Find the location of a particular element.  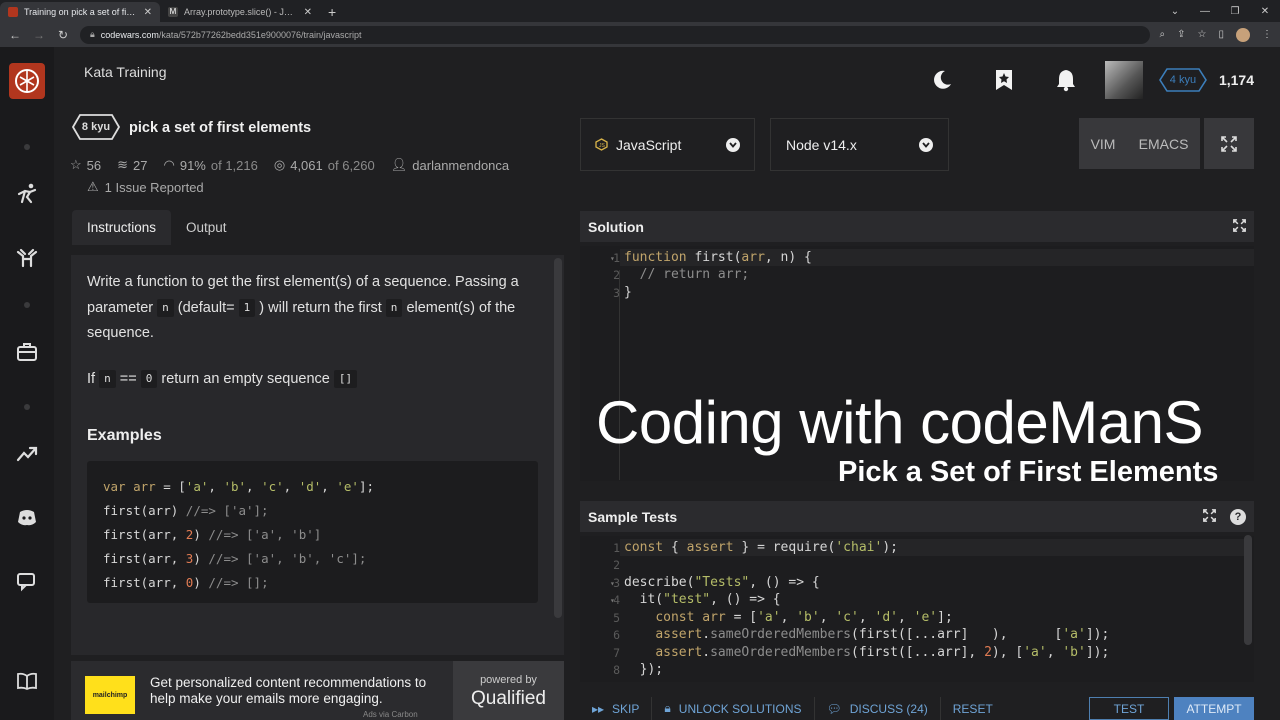

browser-tab-mdn: M Array.prototype.slice() - JavaScrip ✕ is located at coordinates (240, 12).